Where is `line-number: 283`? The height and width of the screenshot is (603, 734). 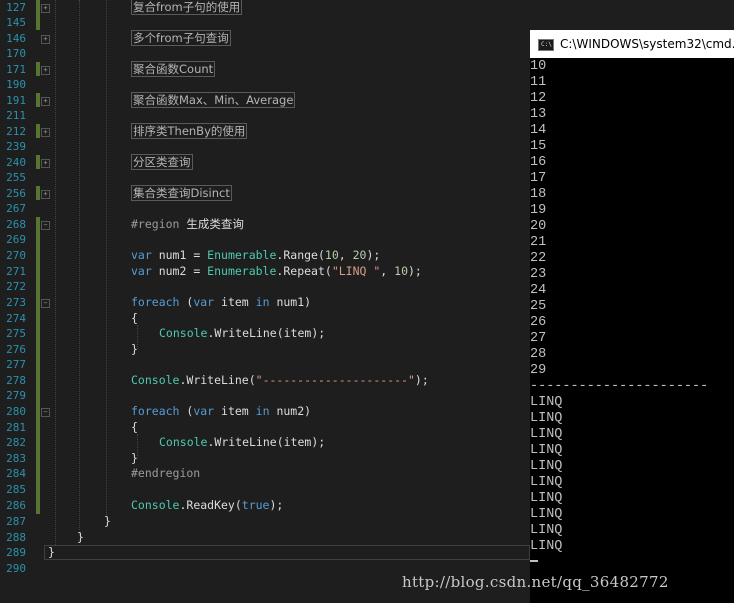 line-number: 283 is located at coordinates (16, 458).